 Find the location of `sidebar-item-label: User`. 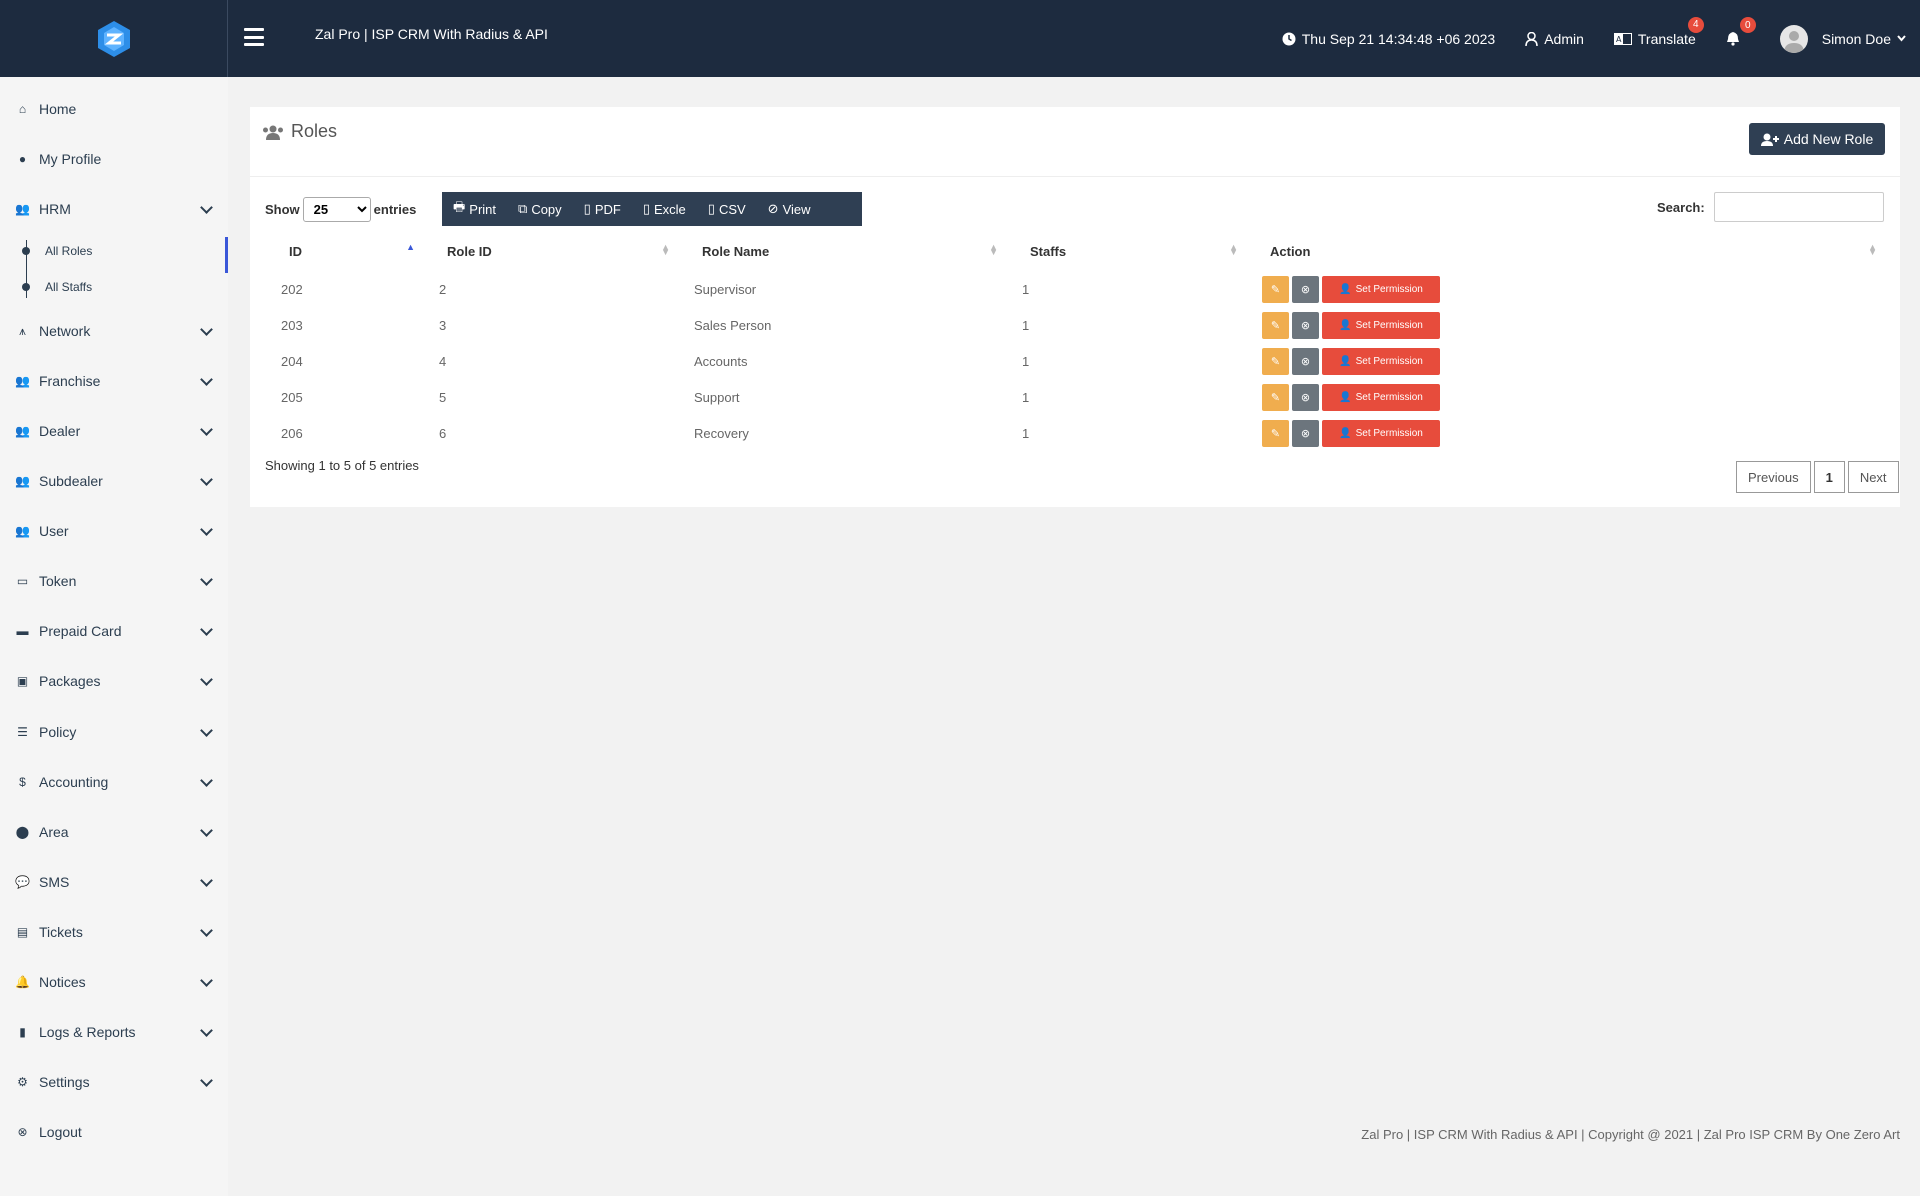

sidebar-item-label: User is located at coordinates (54, 531).